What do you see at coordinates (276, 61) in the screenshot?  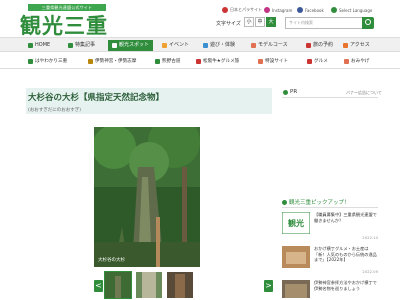 I see `nav-label: 特設サイト` at bounding box center [276, 61].